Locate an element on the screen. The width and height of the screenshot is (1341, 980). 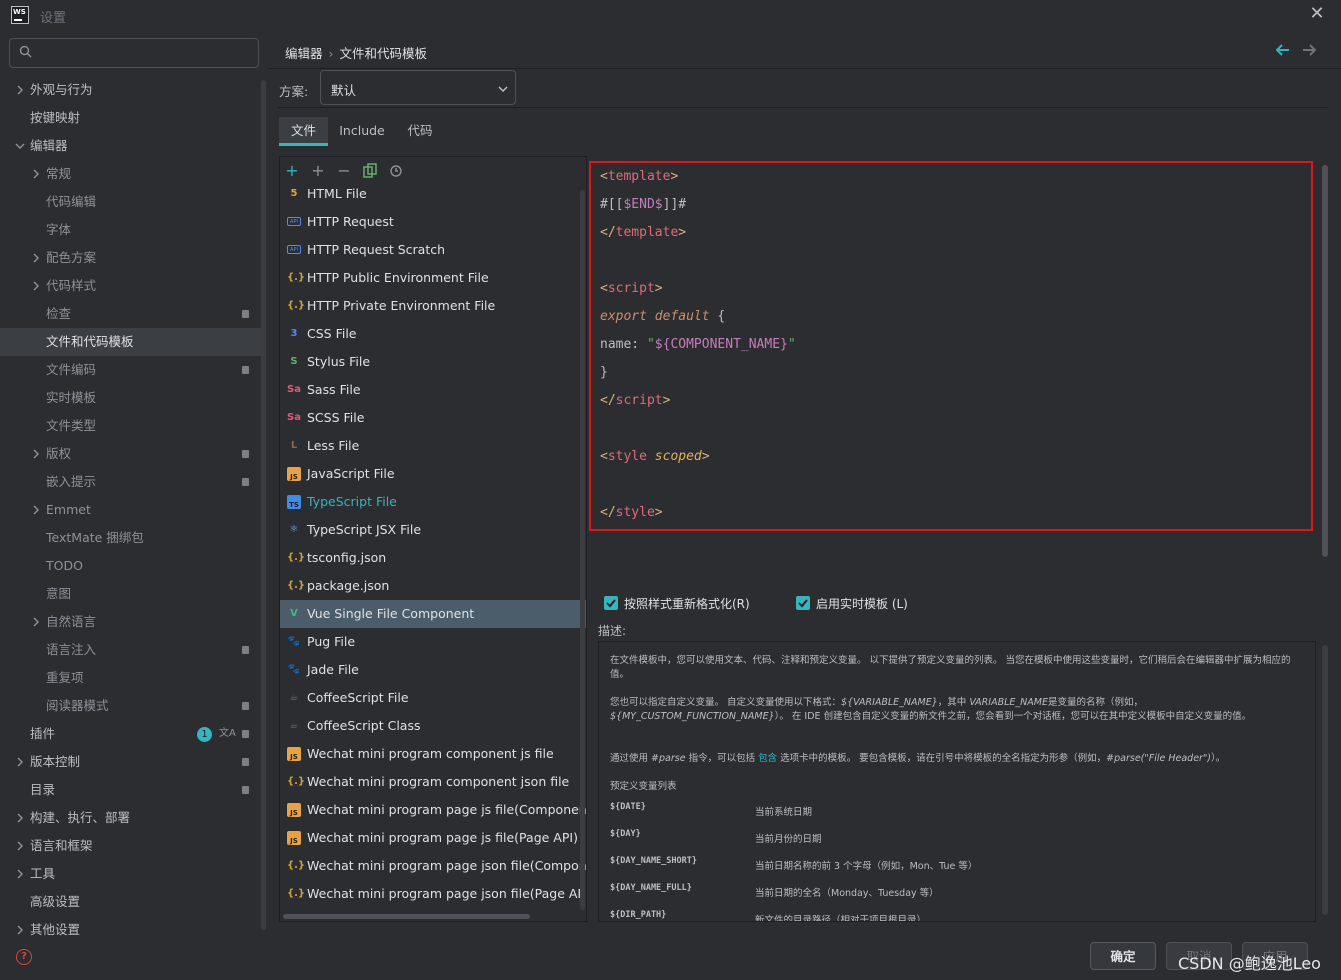
template-item: Sa Sass File is located at coordinates (433, 390).